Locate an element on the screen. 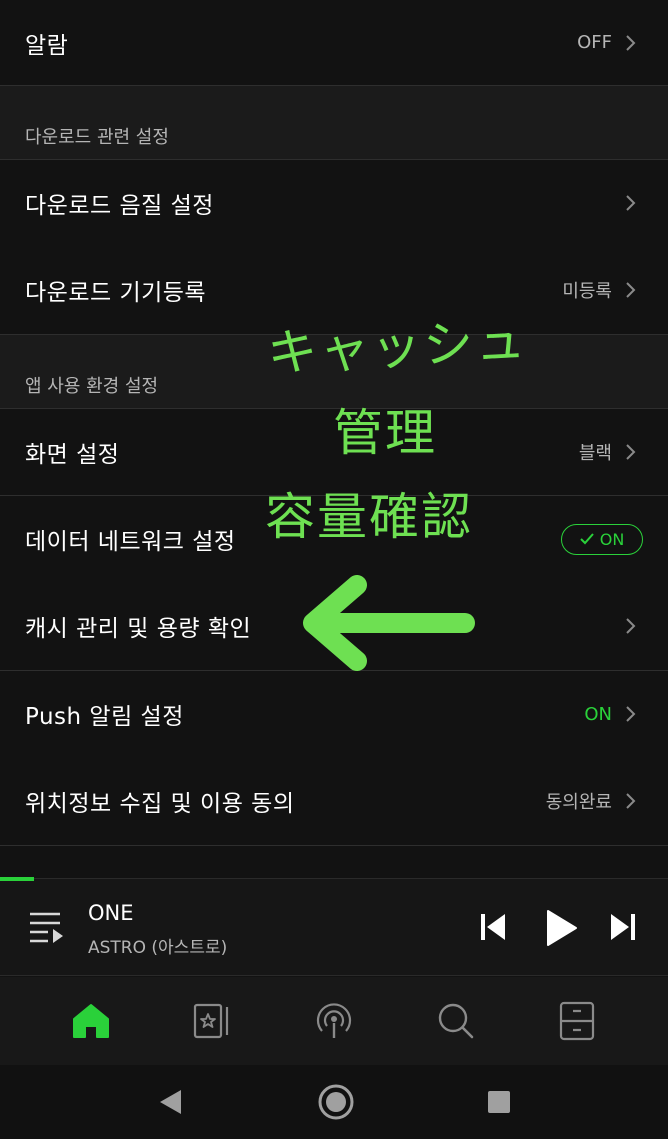  back-icon is located at coordinates (171, 1102).